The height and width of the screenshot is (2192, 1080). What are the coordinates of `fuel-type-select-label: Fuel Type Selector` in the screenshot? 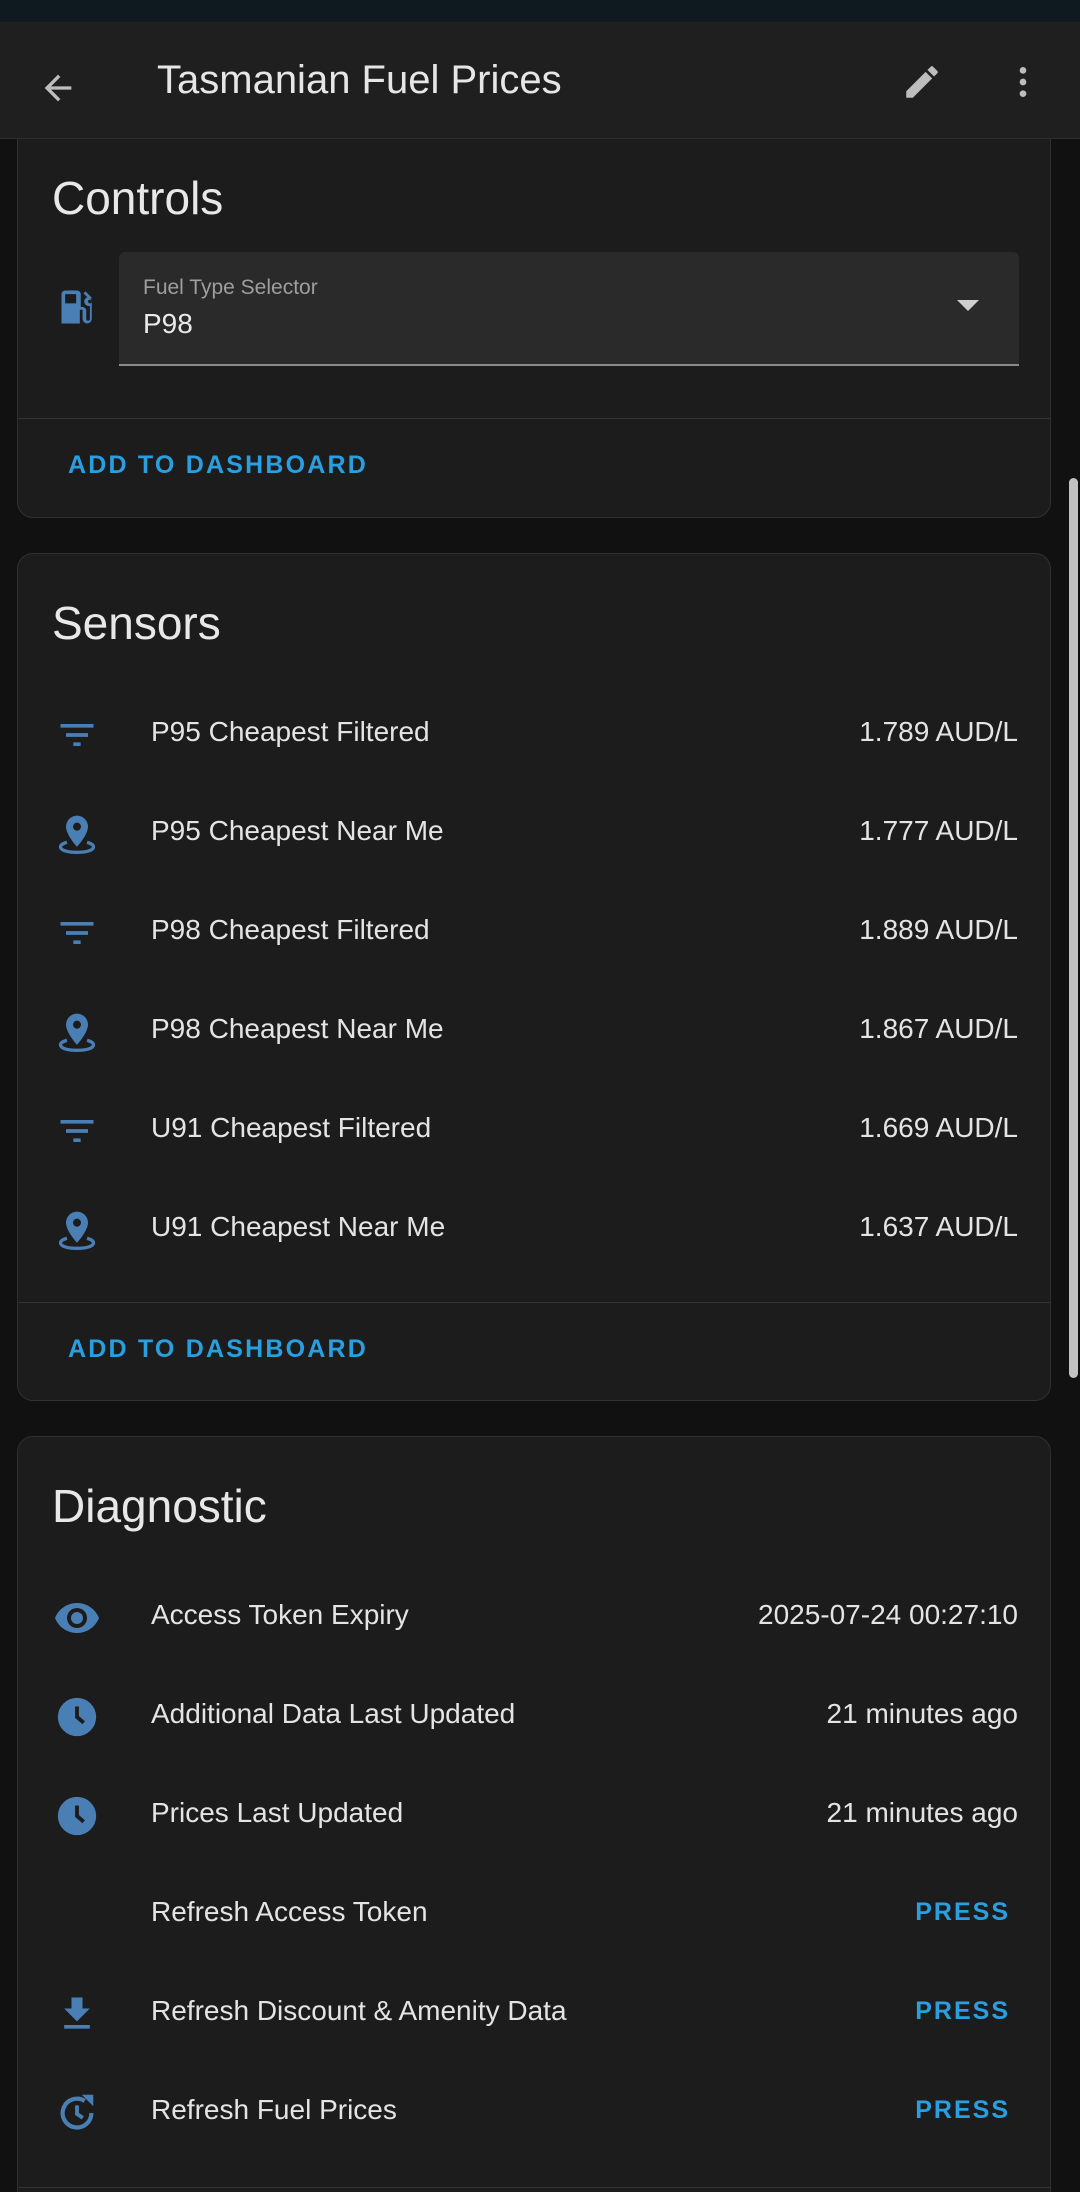 It's located at (230, 287).